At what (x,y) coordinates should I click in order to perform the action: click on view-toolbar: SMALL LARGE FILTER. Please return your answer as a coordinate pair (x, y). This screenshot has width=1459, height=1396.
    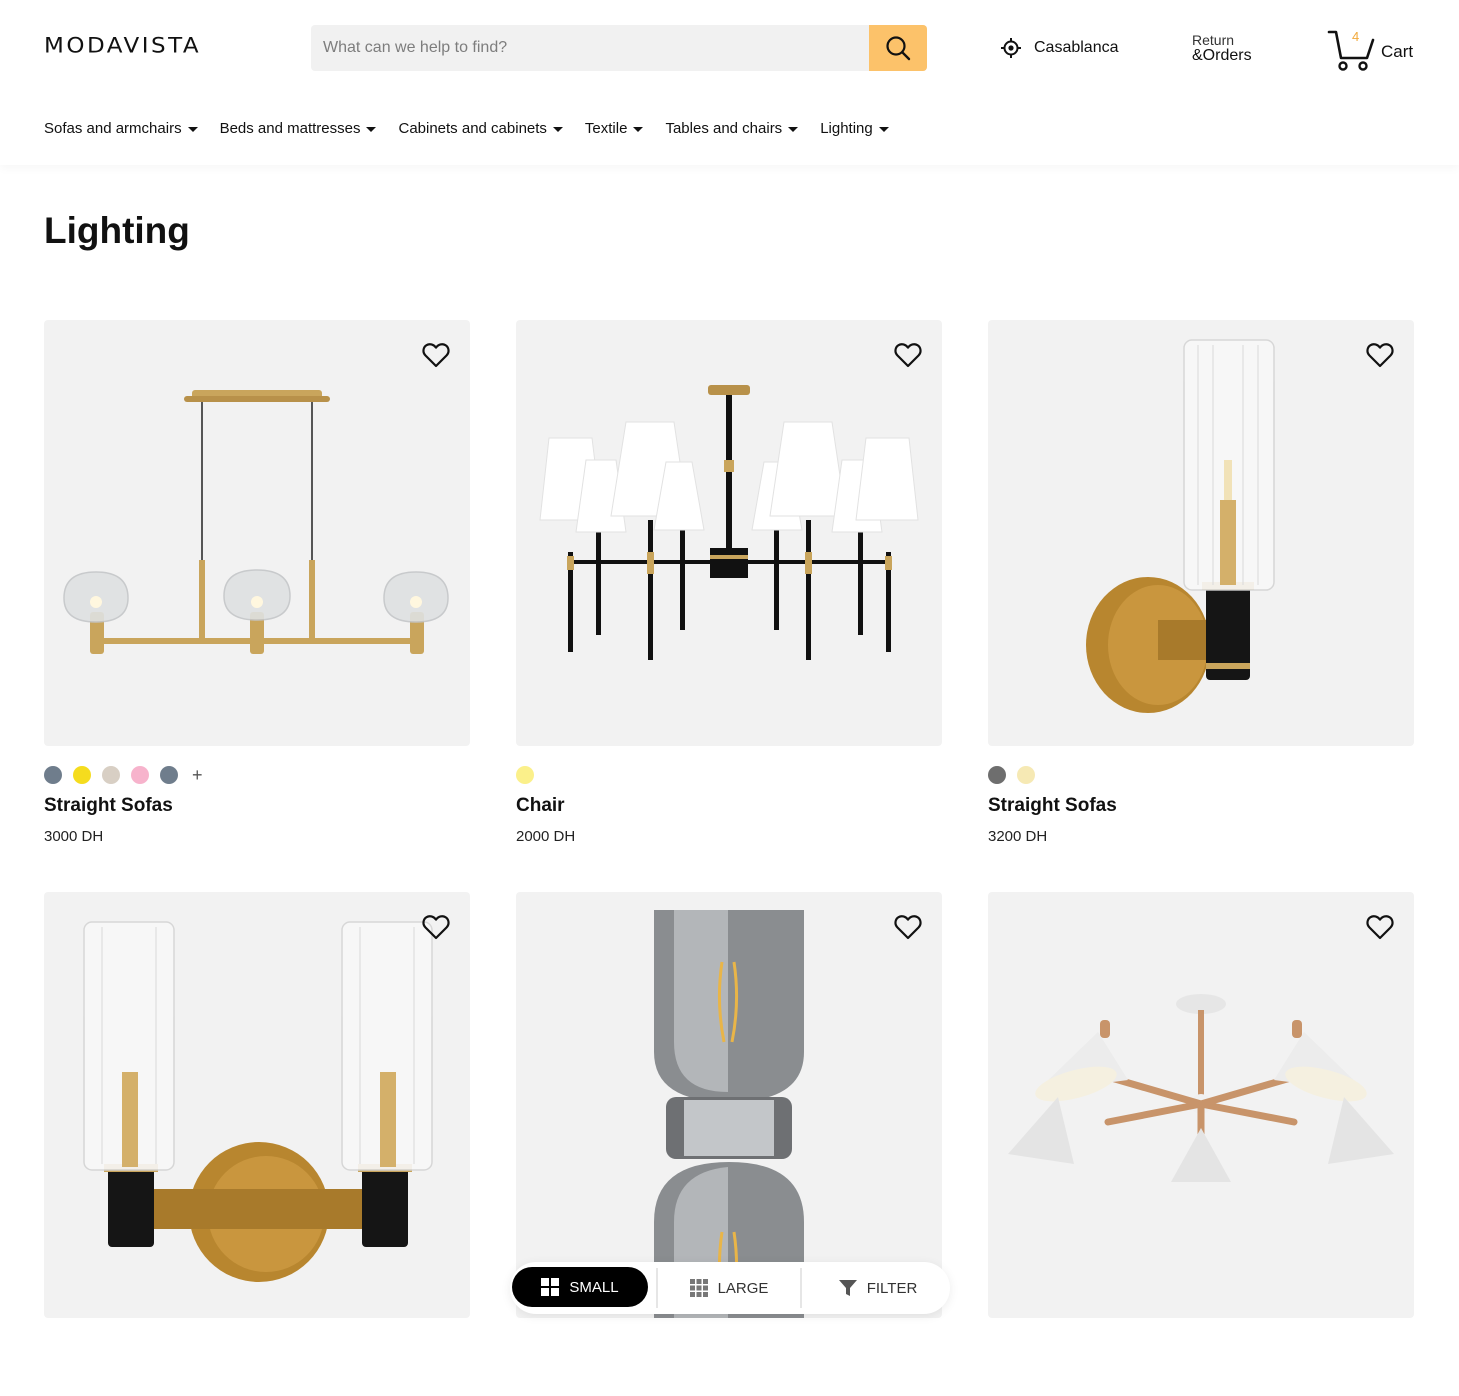
    Looking at the image, I should click on (730, 1288).